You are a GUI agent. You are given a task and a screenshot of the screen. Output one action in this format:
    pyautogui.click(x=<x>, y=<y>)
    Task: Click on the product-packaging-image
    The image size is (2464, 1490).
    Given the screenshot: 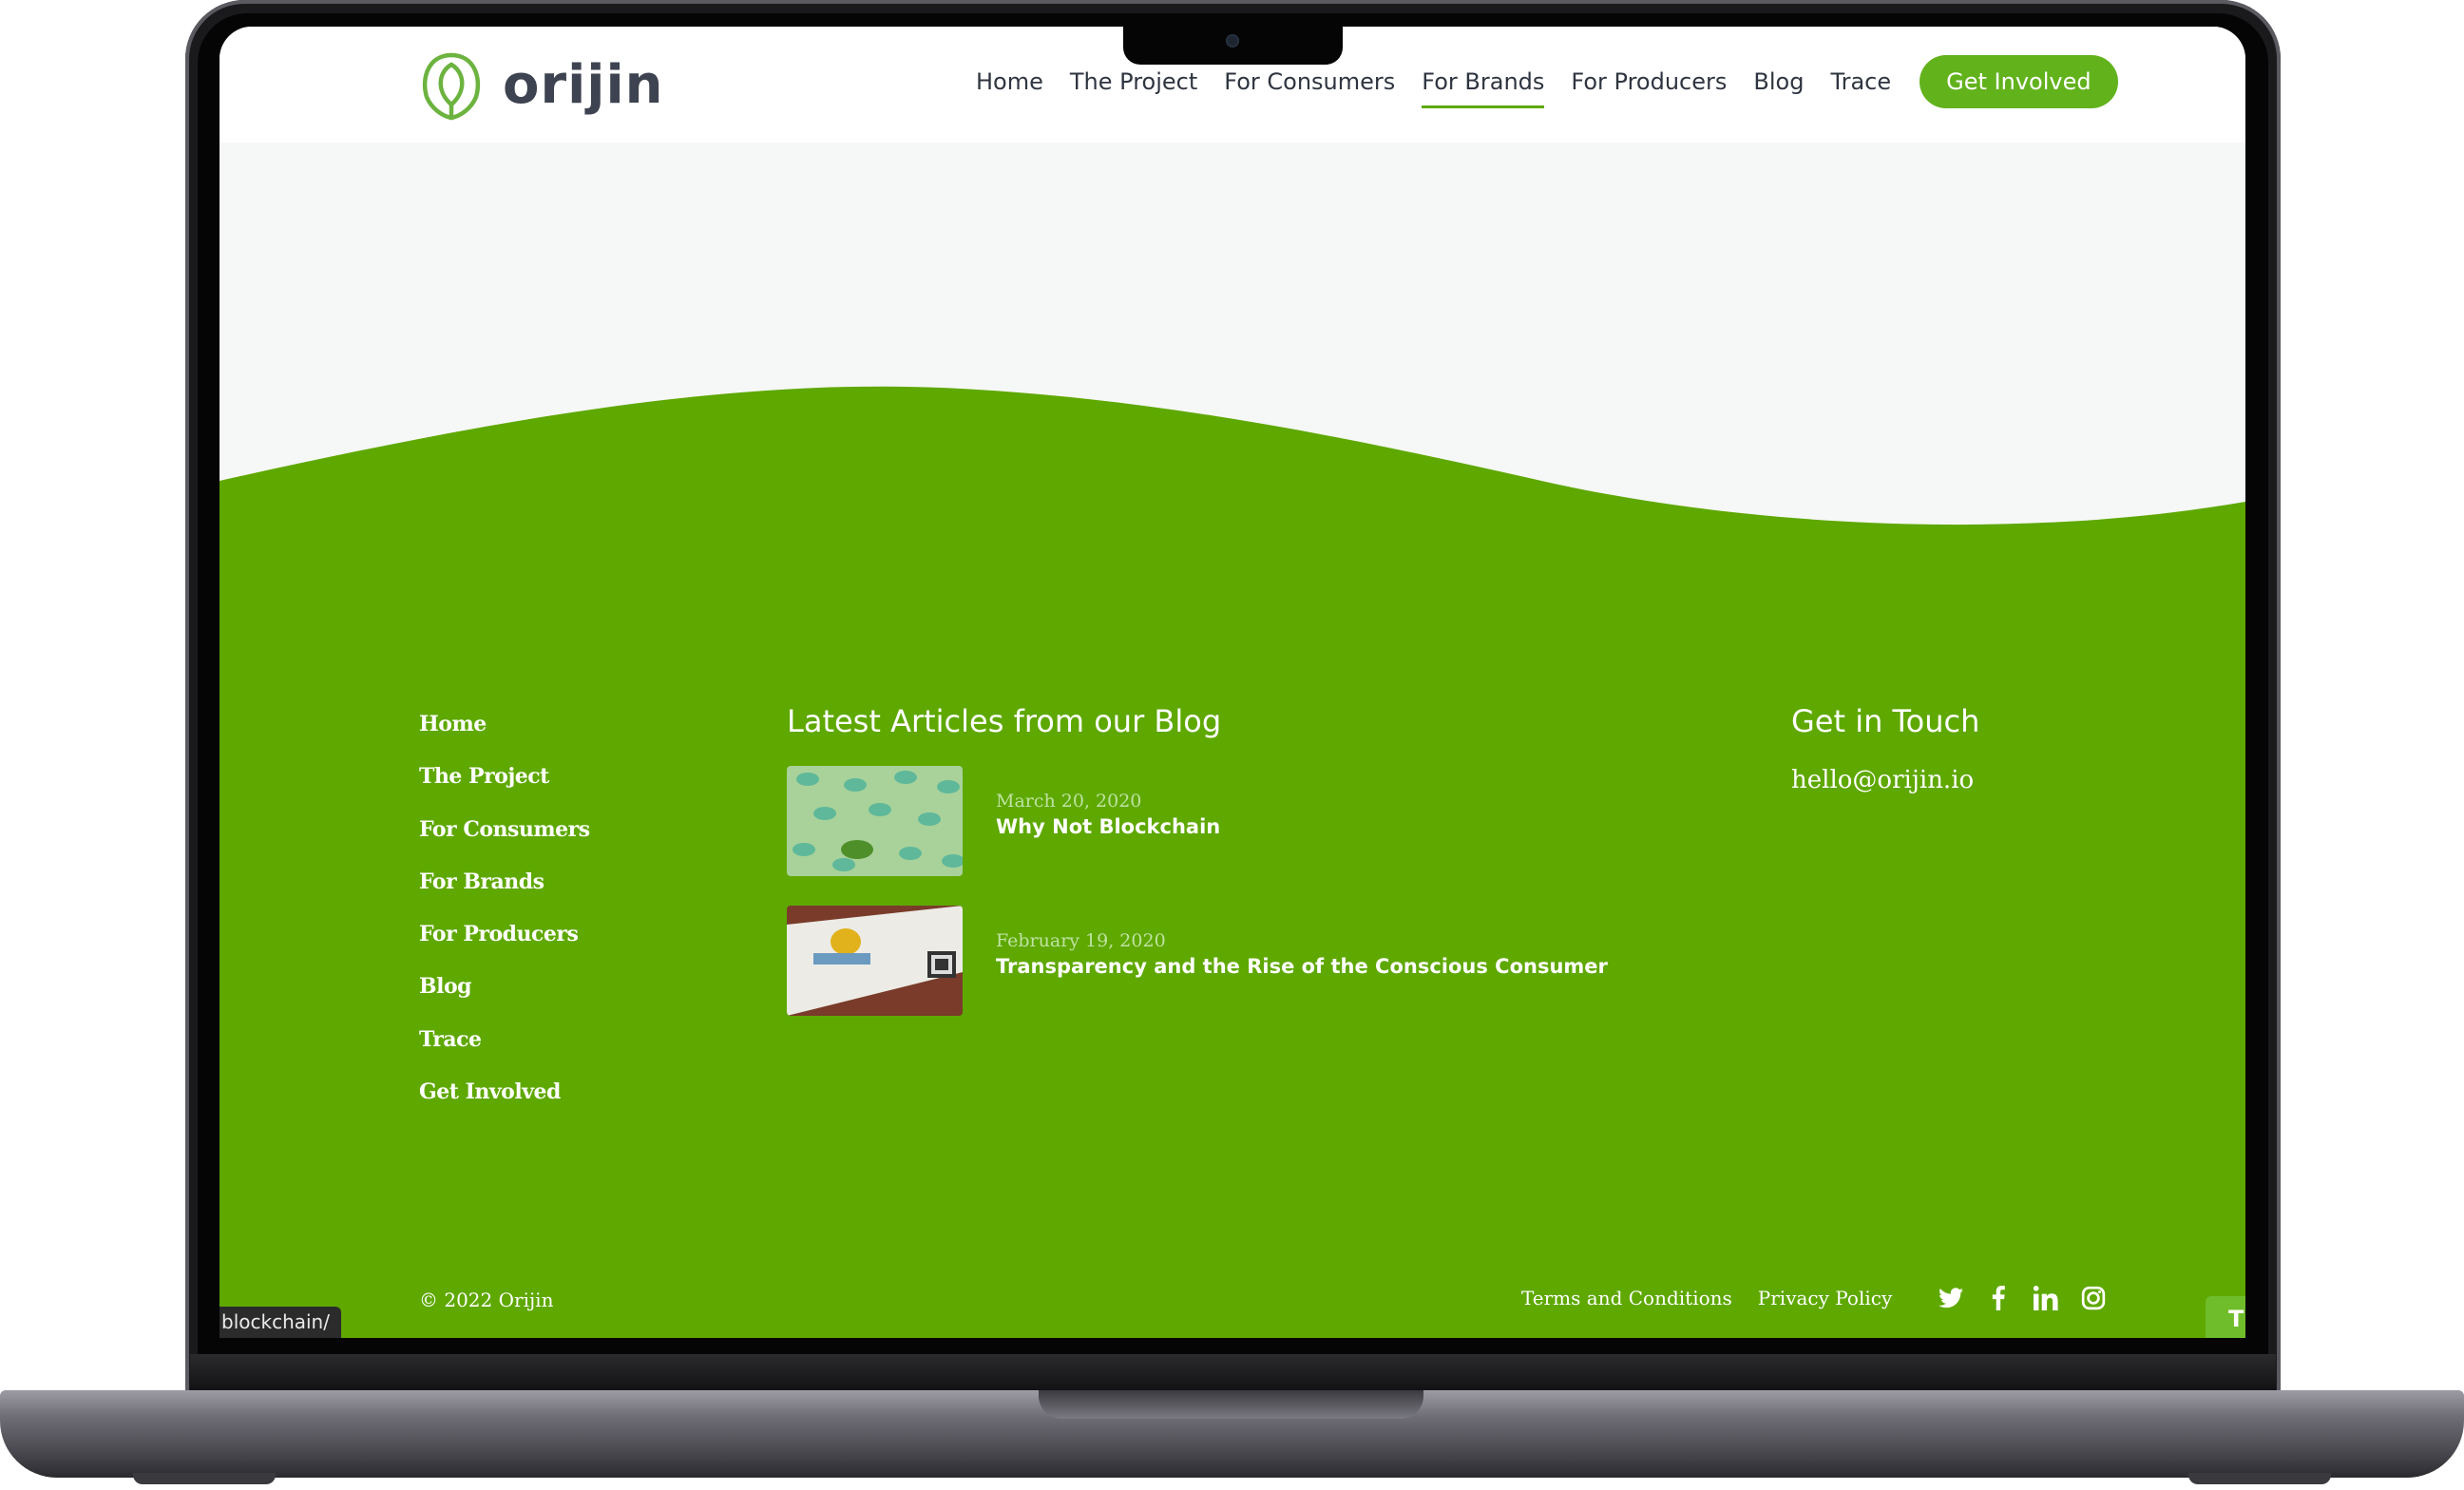 What is the action you would take?
    pyautogui.click(x=875, y=961)
    